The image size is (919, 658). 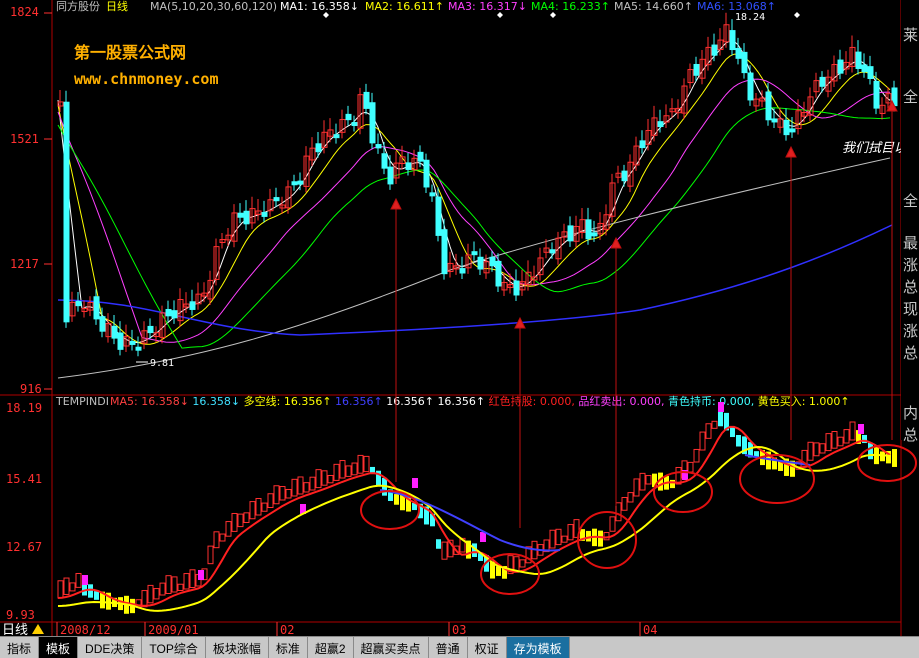 What do you see at coordinates (110, 647) in the screenshot?
I see `tab-2: DDE决策` at bounding box center [110, 647].